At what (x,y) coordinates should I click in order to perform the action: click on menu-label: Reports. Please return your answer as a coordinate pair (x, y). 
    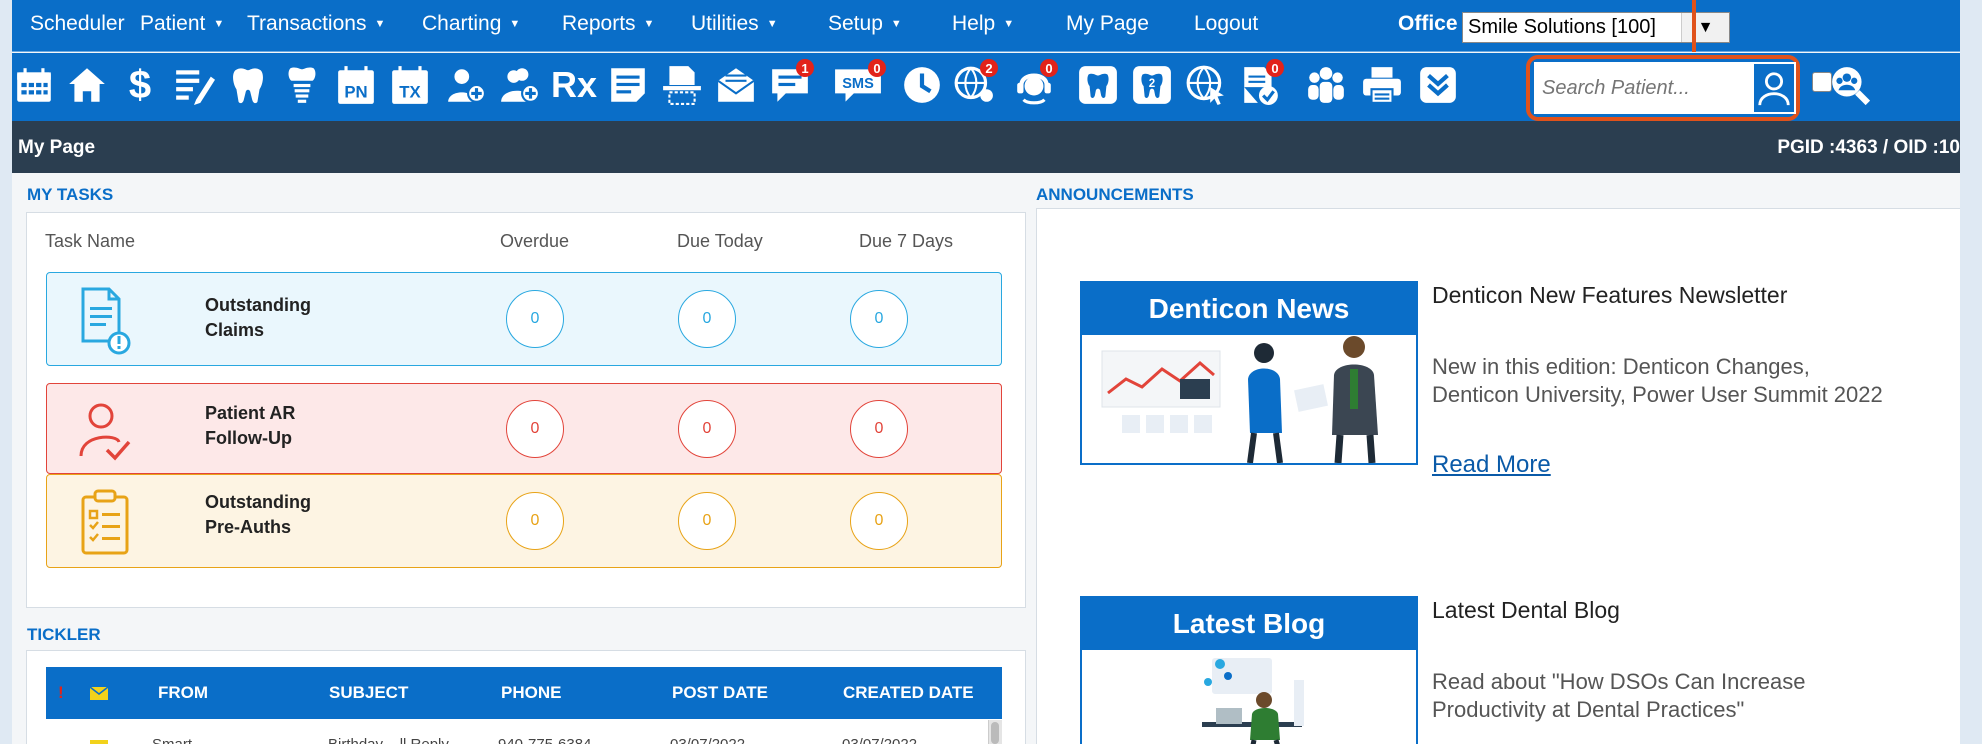
    Looking at the image, I should click on (599, 23).